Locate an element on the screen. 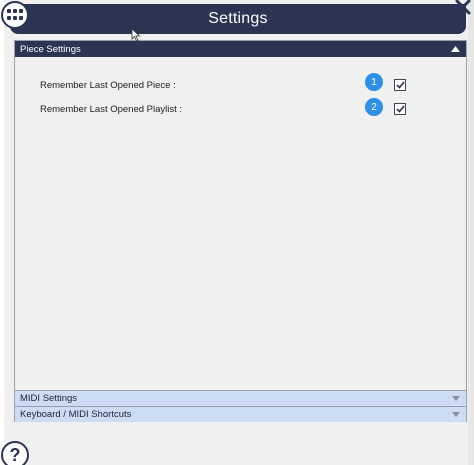 This screenshot has height=465, width=474. help-icon: ? is located at coordinates (15, 454).